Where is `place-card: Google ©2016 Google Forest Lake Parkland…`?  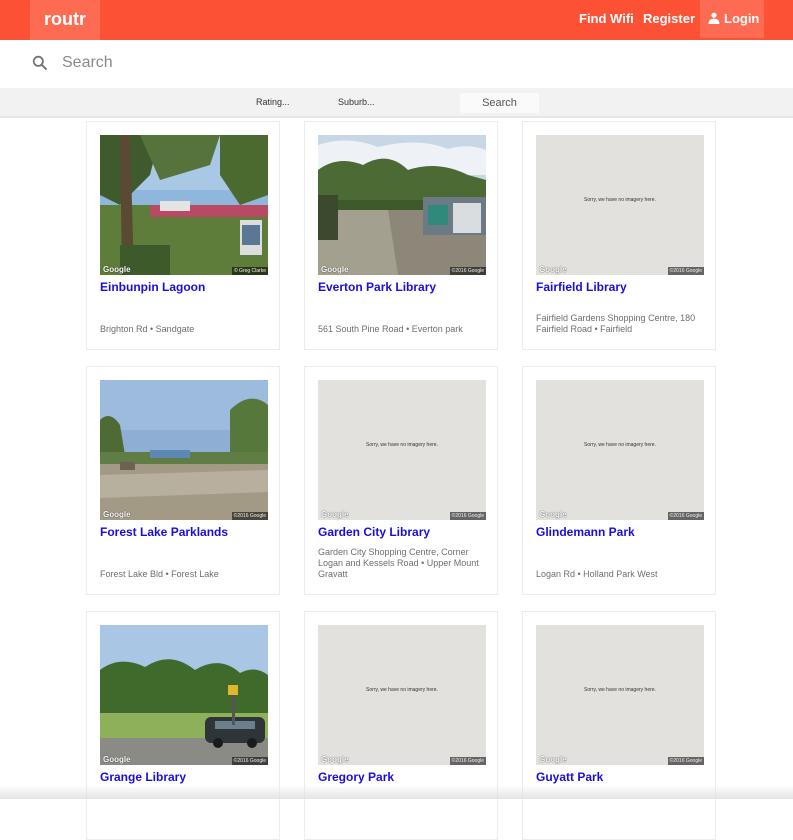 place-card: Google ©2016 Google Forest Lake Parkland… is located at coordinates (183, 480).